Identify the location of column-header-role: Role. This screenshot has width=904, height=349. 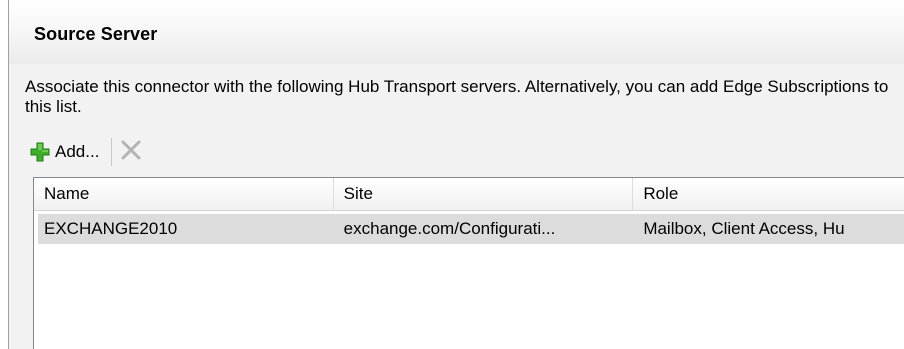
(768, 194).